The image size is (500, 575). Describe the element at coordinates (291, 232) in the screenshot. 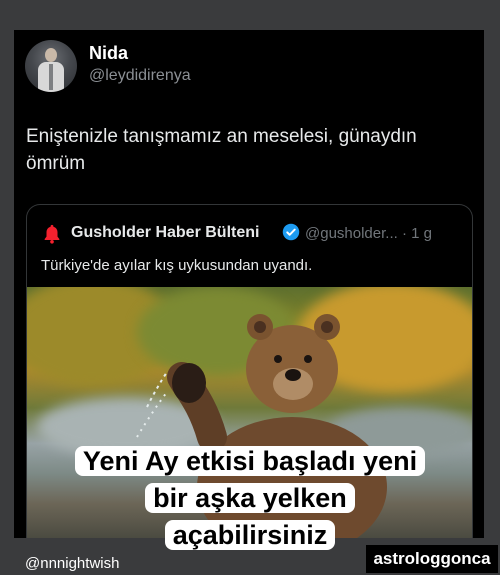

I see `verified-badge-icon` at that location.